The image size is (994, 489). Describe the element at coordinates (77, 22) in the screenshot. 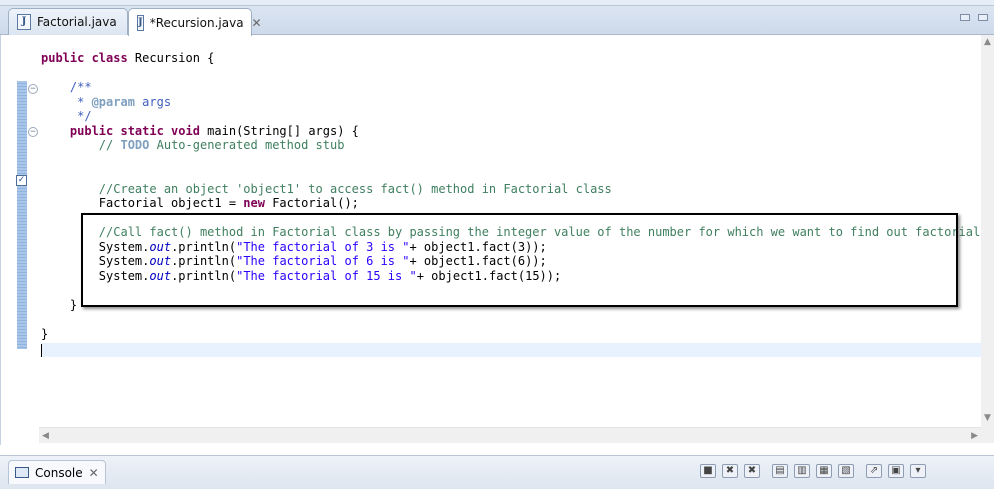

I see `tab-label: Factorial.java` at that location.